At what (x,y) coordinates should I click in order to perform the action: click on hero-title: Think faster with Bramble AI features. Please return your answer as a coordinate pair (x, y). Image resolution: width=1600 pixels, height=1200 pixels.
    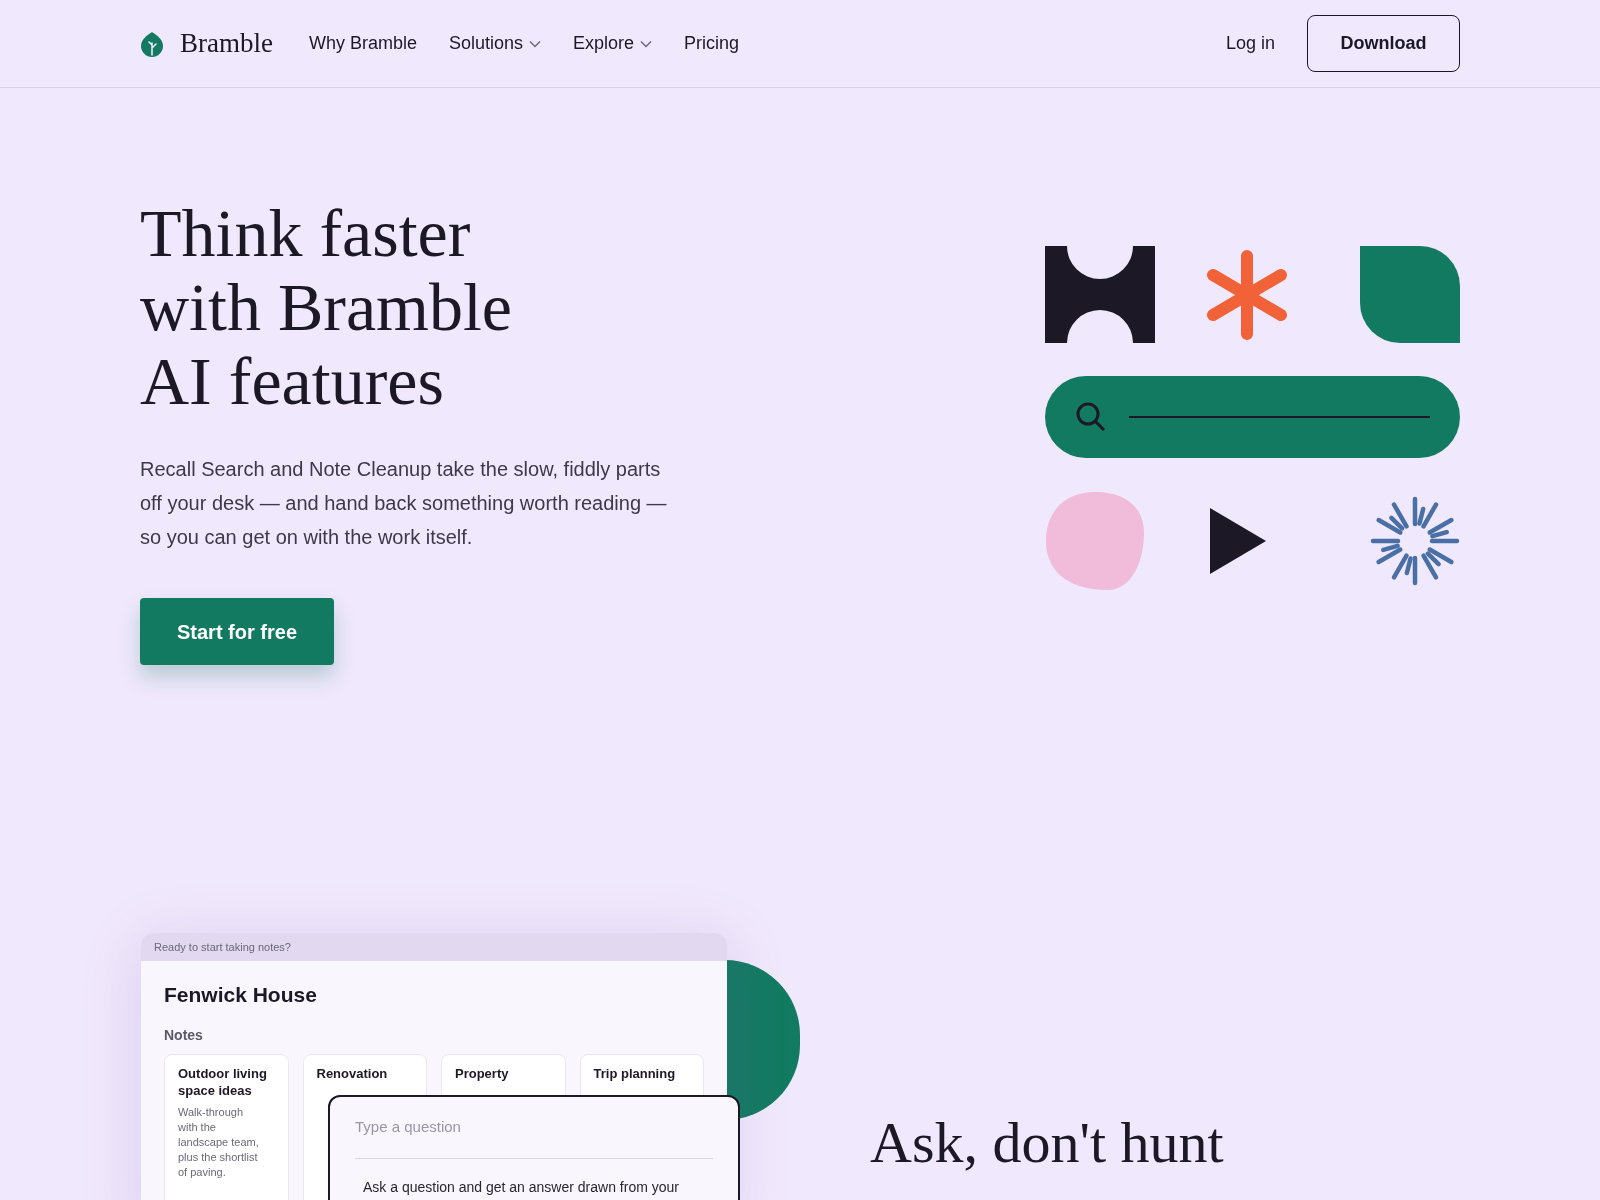
    Looking at the image, I should click on (327, 307).